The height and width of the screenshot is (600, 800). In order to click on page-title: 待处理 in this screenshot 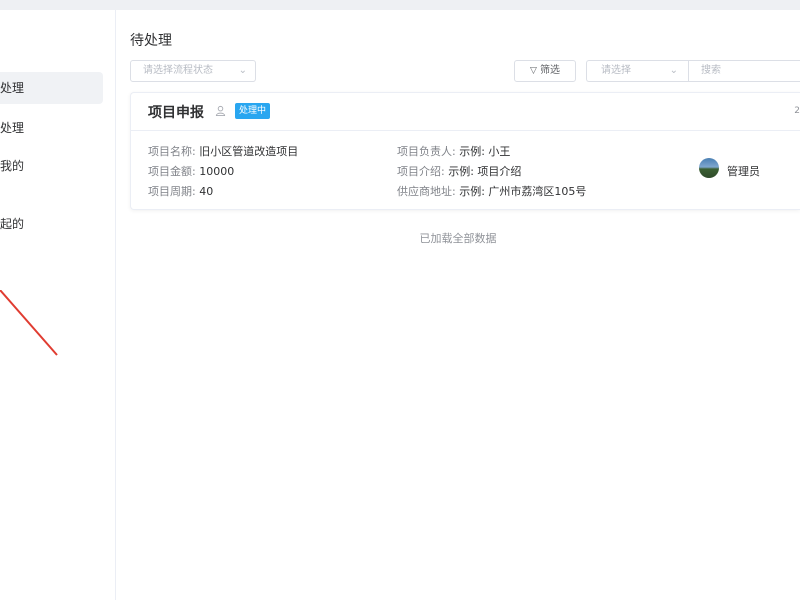, I will do `click(151, 41)`.